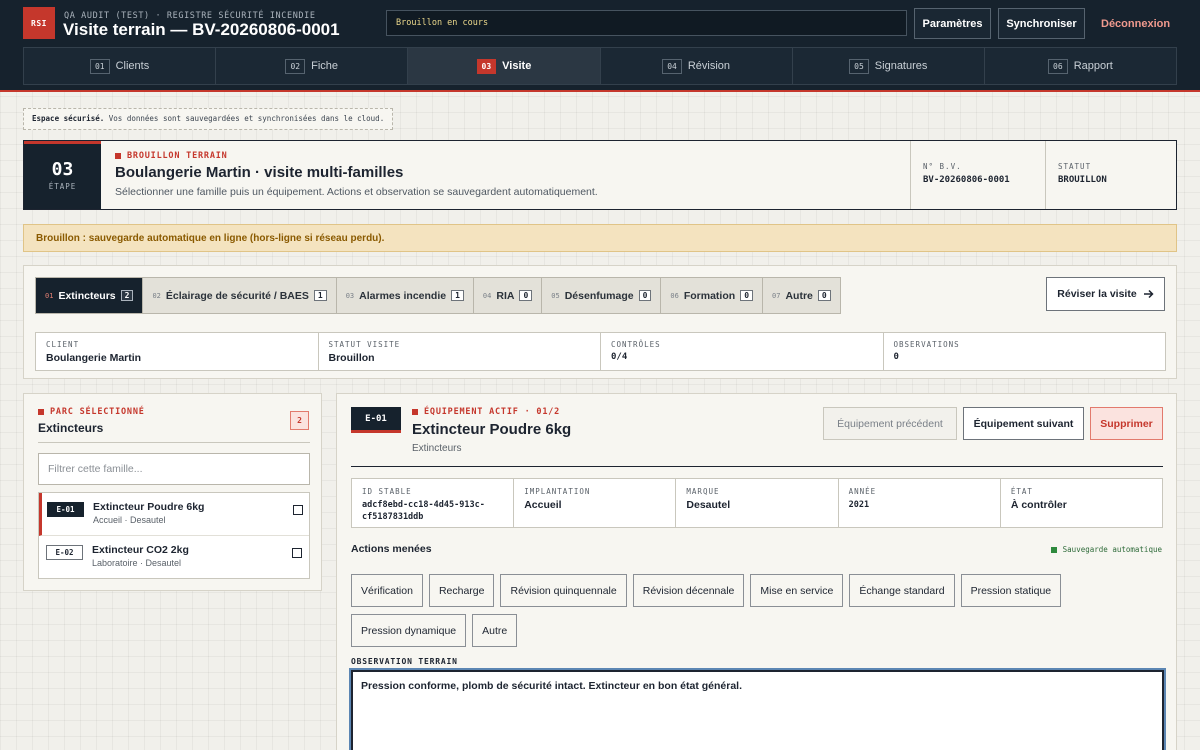  I want to click on bv-label: N° B.V., so click(942, 166).